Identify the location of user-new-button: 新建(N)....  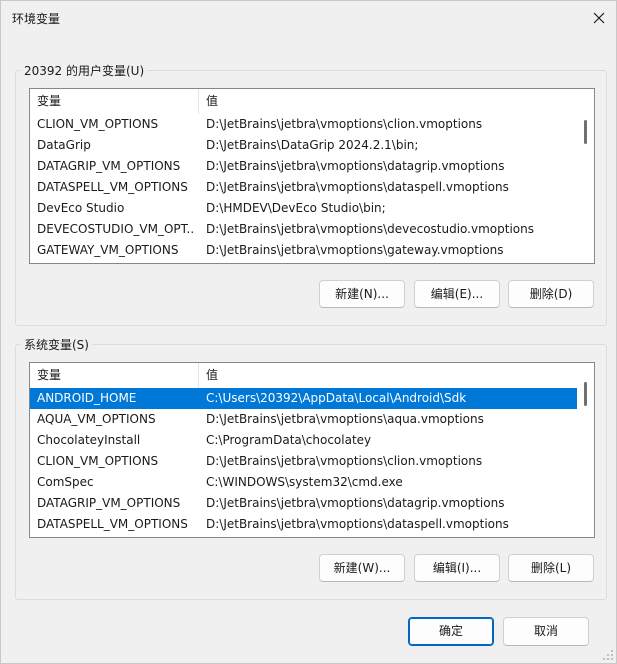
(362, 294).